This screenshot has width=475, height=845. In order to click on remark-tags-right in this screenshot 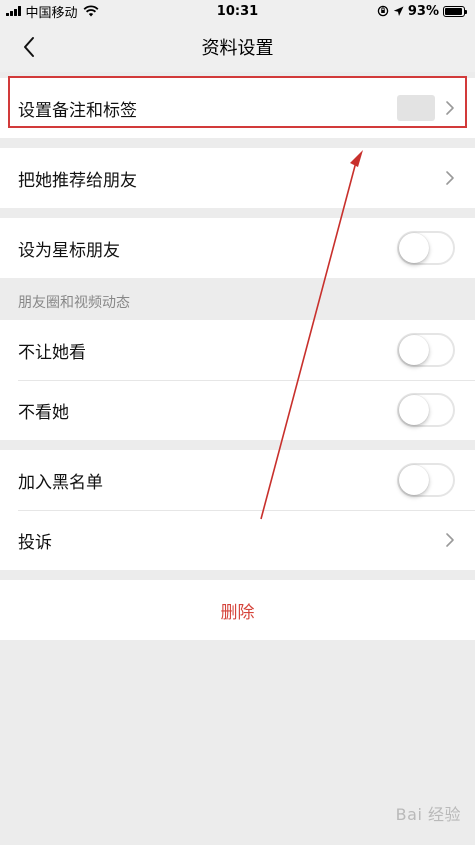, I will do `click(426, 108)`.